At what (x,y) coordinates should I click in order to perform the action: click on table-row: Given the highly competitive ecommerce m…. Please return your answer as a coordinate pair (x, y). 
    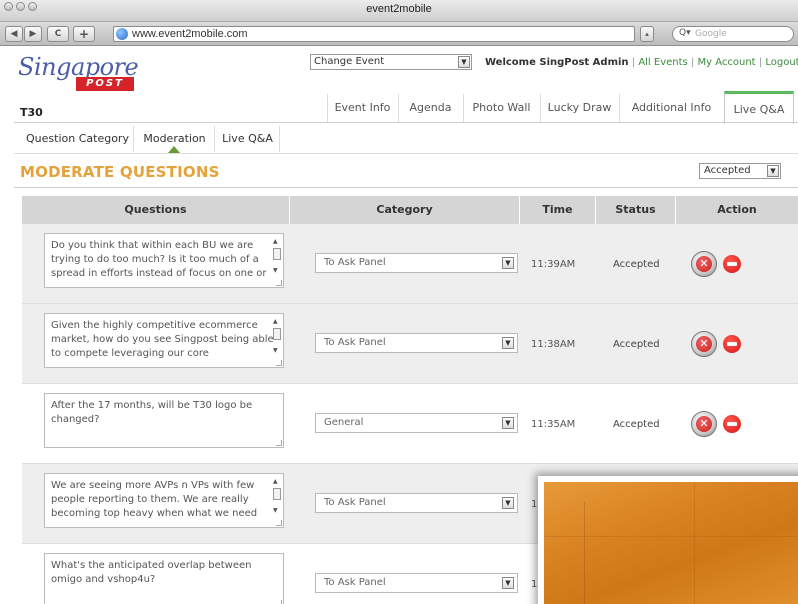
    Looking at the image, I should click on (410, 344).